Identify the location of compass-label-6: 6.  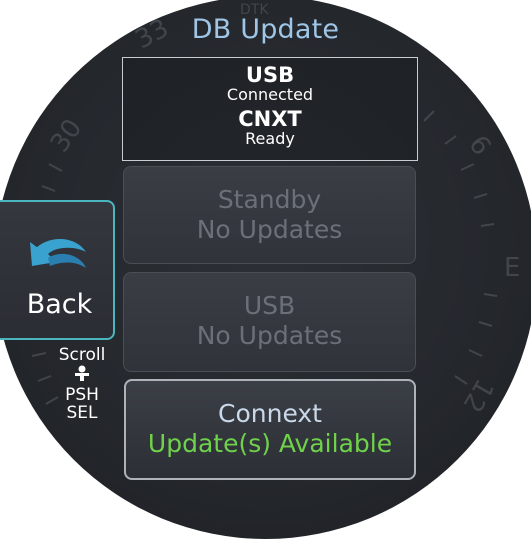
(479, 145).